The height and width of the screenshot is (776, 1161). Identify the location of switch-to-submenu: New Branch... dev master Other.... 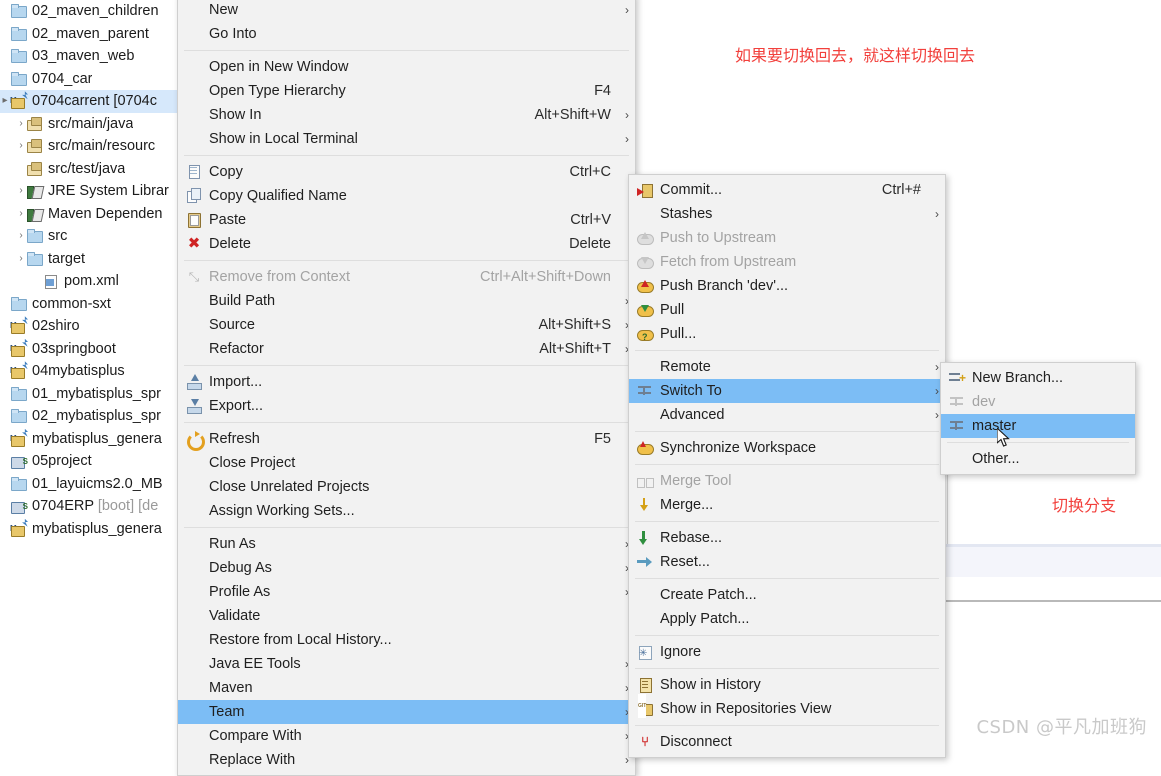
(1038, 418).